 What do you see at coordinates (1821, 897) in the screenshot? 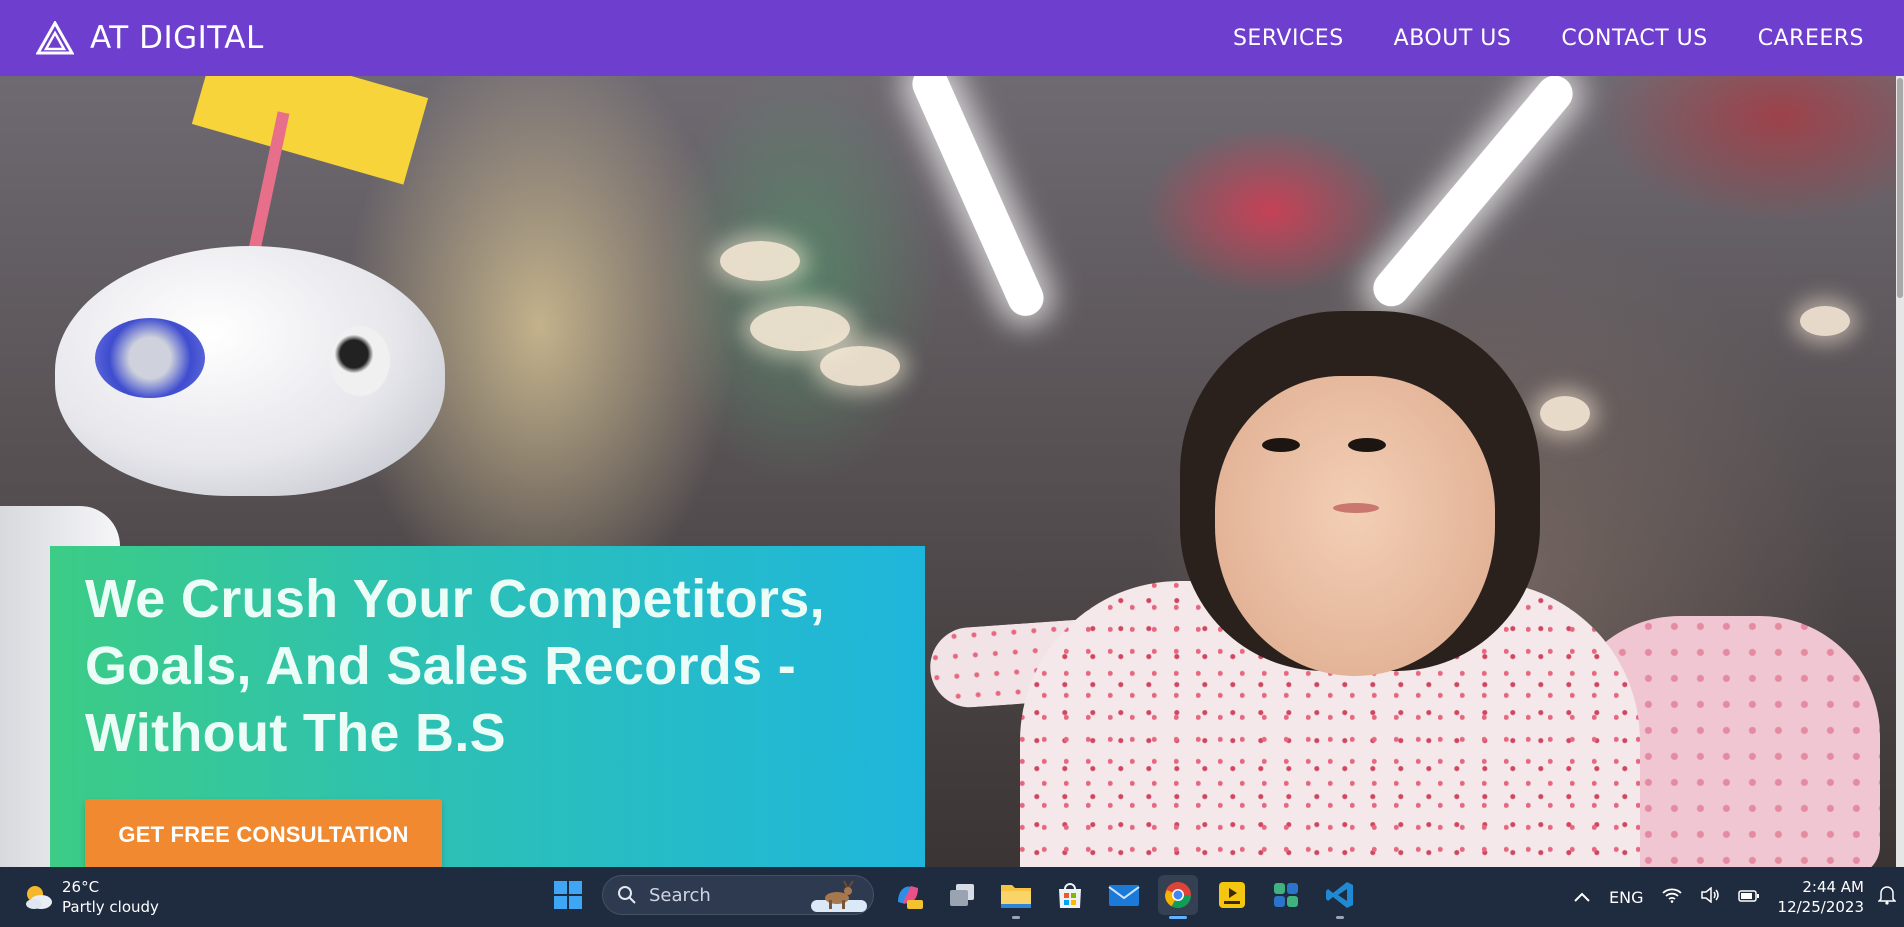
I see `clock: 2:44 AM 12/25/2023` at bounding box center [1821, 897].